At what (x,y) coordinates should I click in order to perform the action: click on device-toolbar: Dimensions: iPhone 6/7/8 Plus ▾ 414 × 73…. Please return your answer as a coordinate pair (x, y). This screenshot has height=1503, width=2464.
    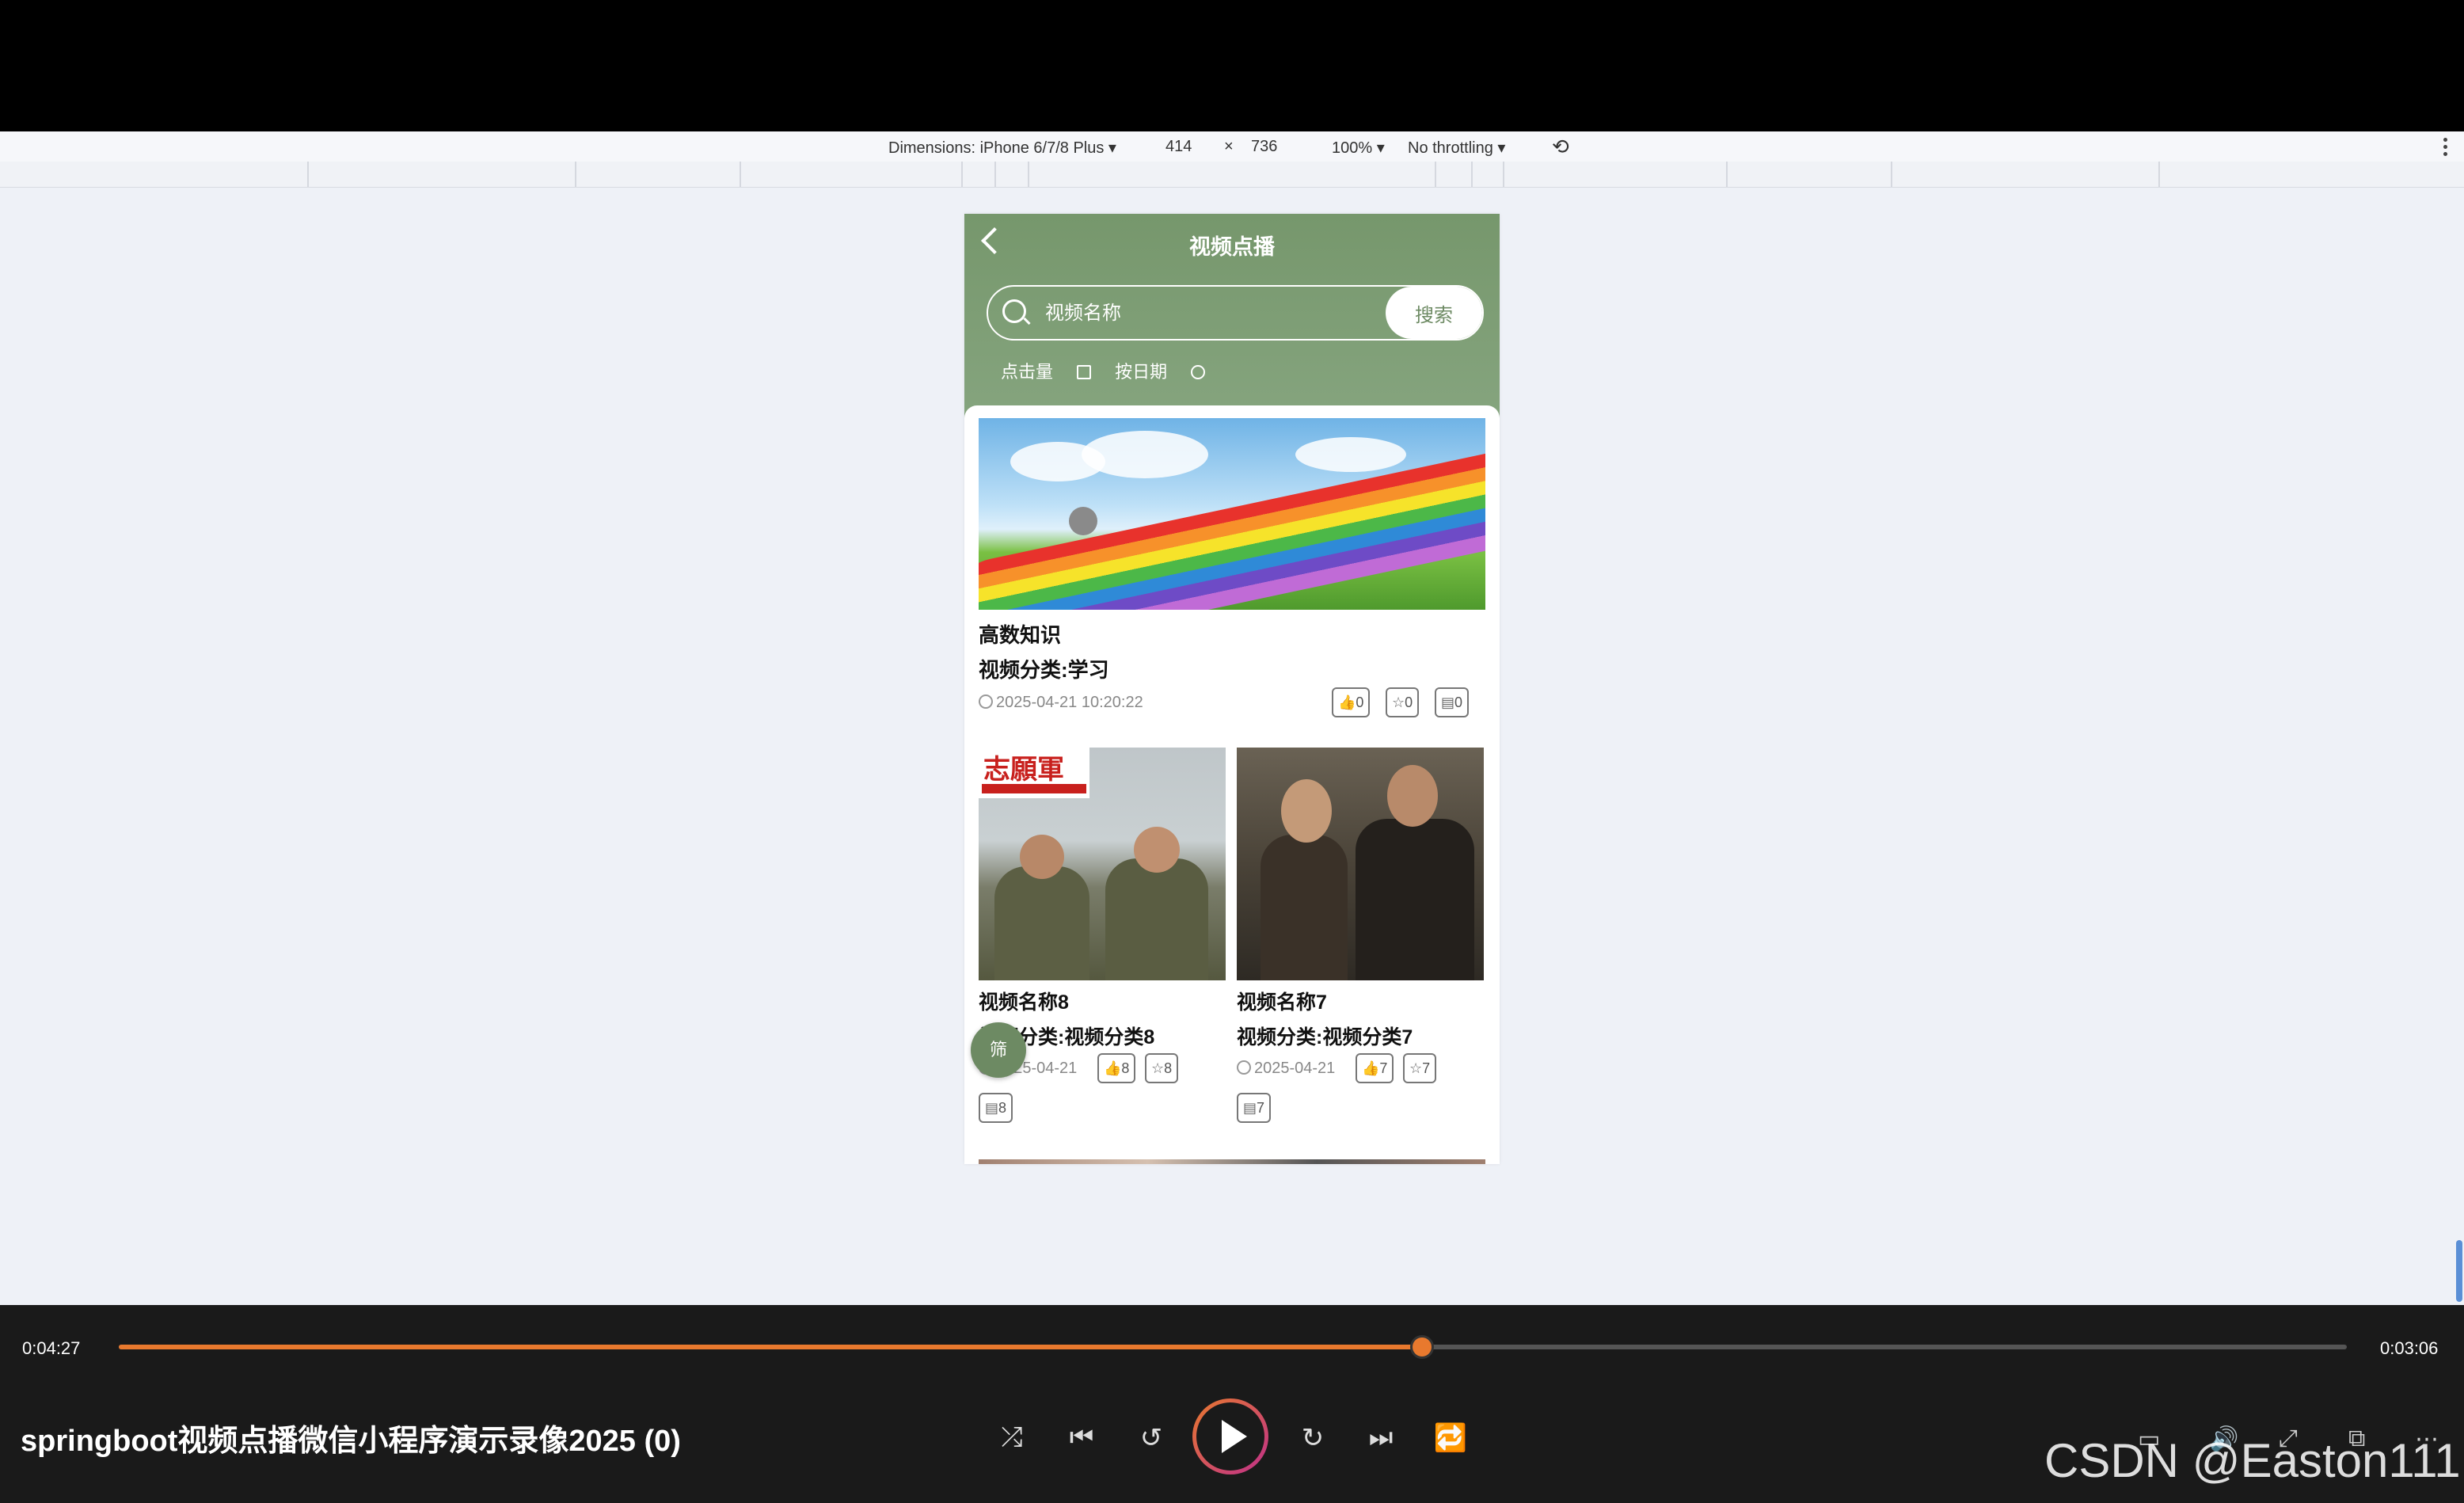
    Looking at the image, I should click on (1232, 146).